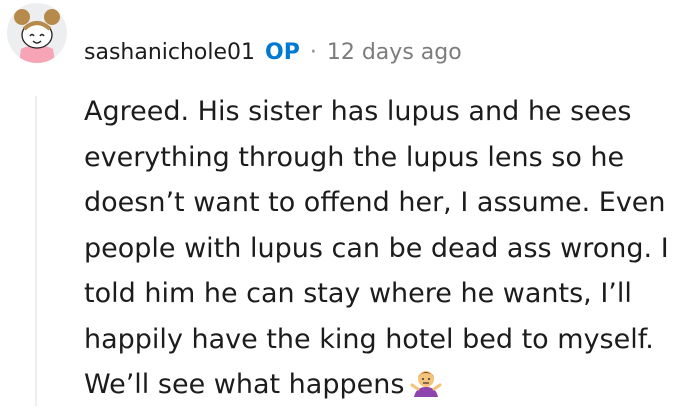 The width and height of the screenshot is (700, 414). What do you see at coordinates (394, 52) in the screenshot?
I see `comment-timestamp: 12 days ago` at bounding box center [394, 52].